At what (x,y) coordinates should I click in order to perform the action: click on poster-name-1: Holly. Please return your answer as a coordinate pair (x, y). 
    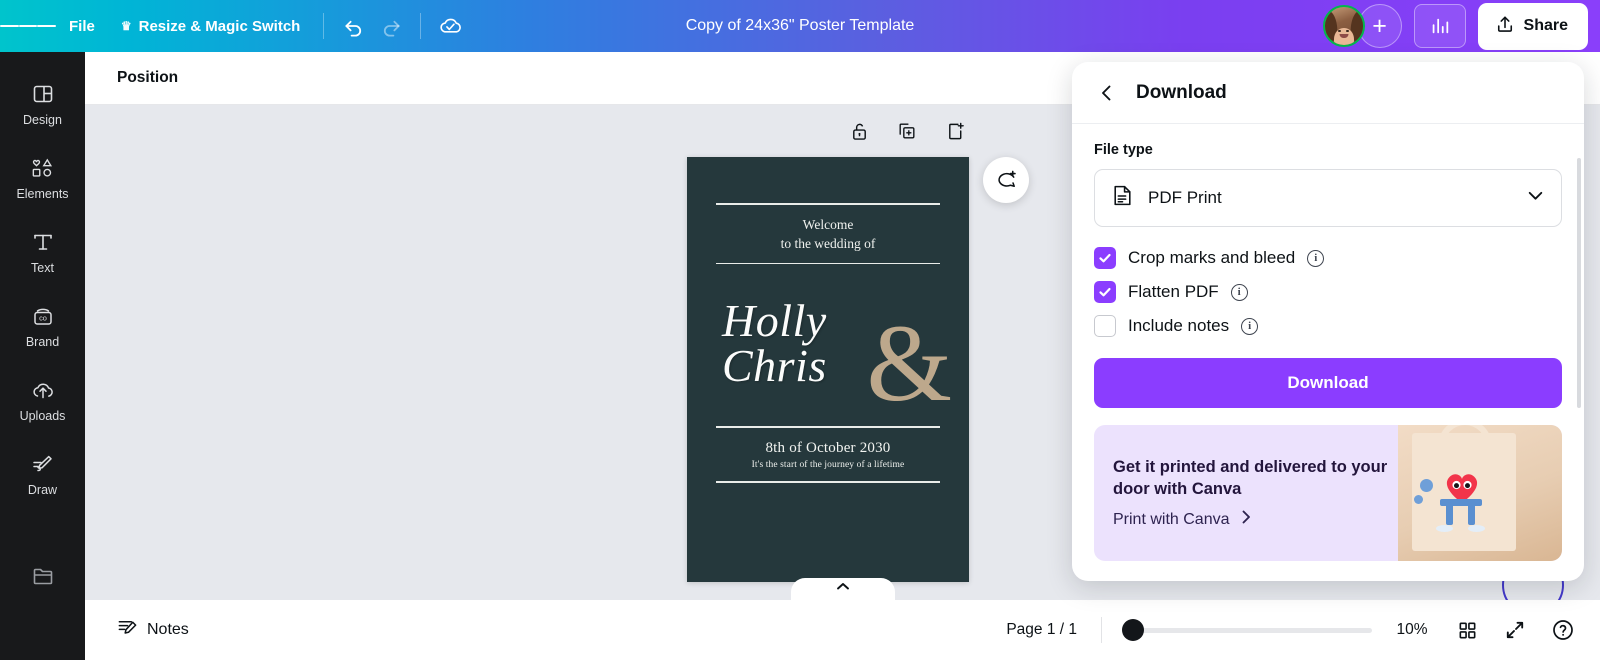
    Looking at the image, I should click on (774, 321).